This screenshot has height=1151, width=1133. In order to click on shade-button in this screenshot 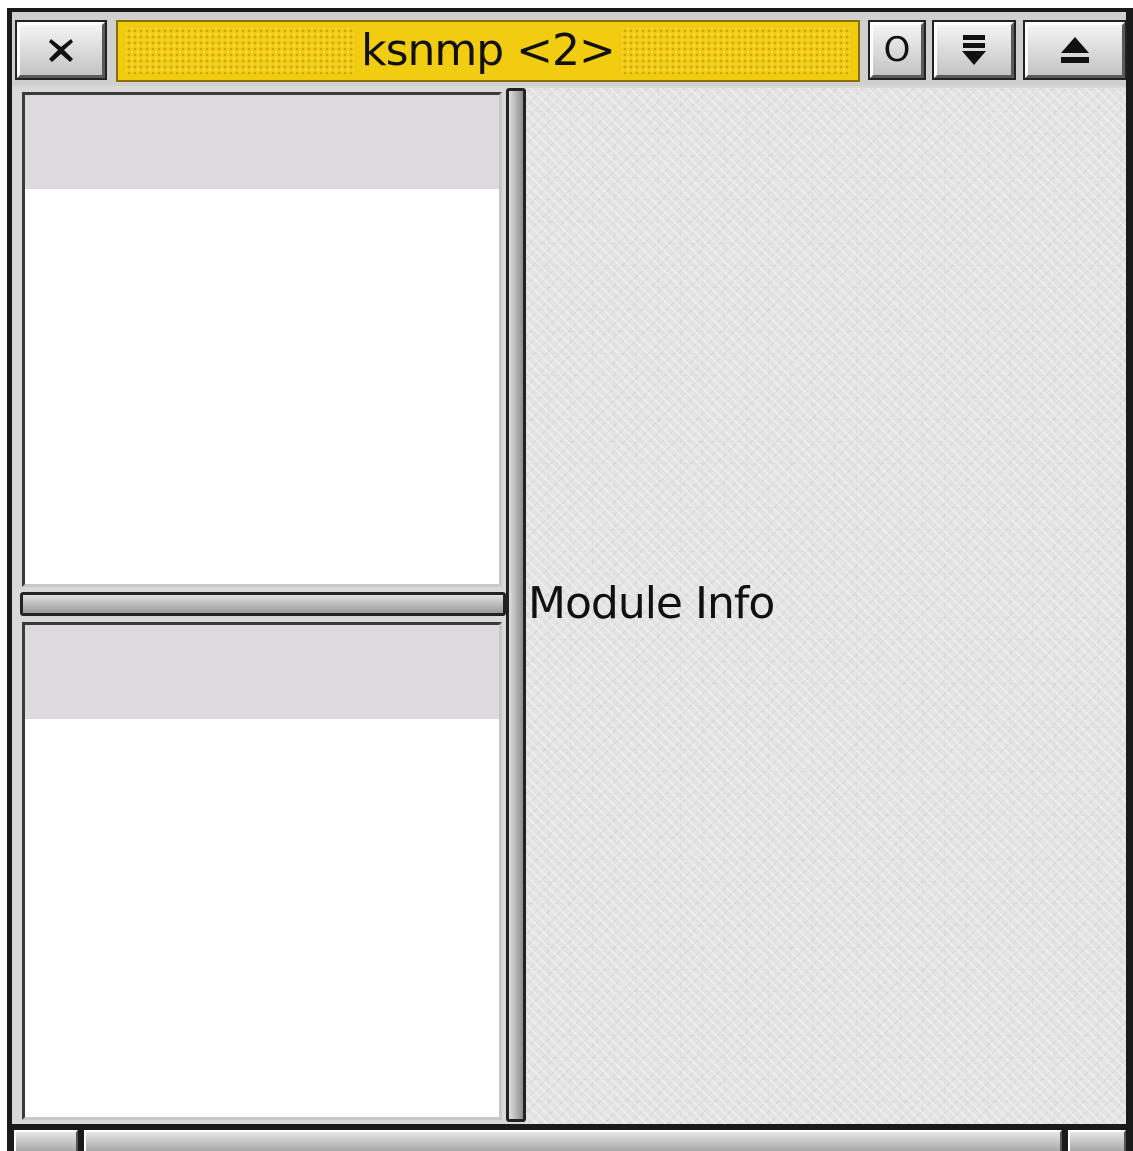, I will do `click(974, 50)`.